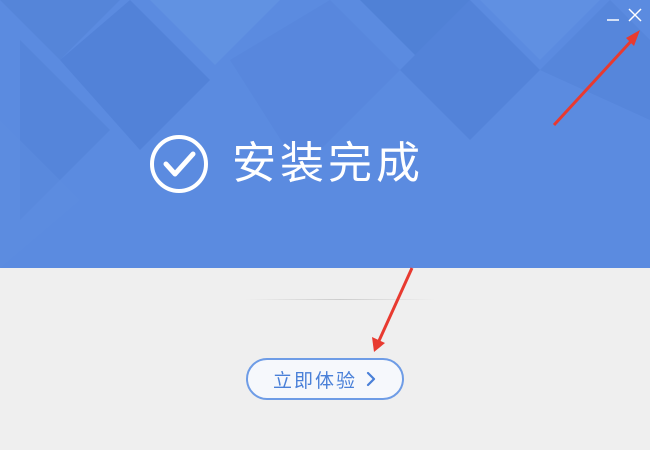 This screenshot has height=450, width=650. Describe the element at coordinates (314, 380) in the screenshot. I see `start-button-label: 立即体验` at that location.